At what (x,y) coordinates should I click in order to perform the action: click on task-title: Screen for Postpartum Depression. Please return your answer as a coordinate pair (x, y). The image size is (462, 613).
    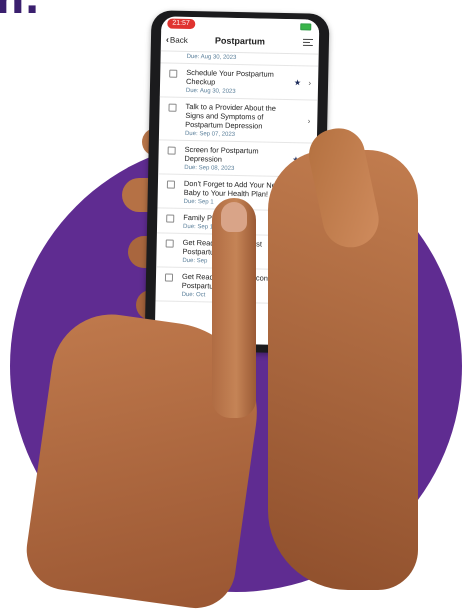
    Looking at the image, I should click on (238, 155).